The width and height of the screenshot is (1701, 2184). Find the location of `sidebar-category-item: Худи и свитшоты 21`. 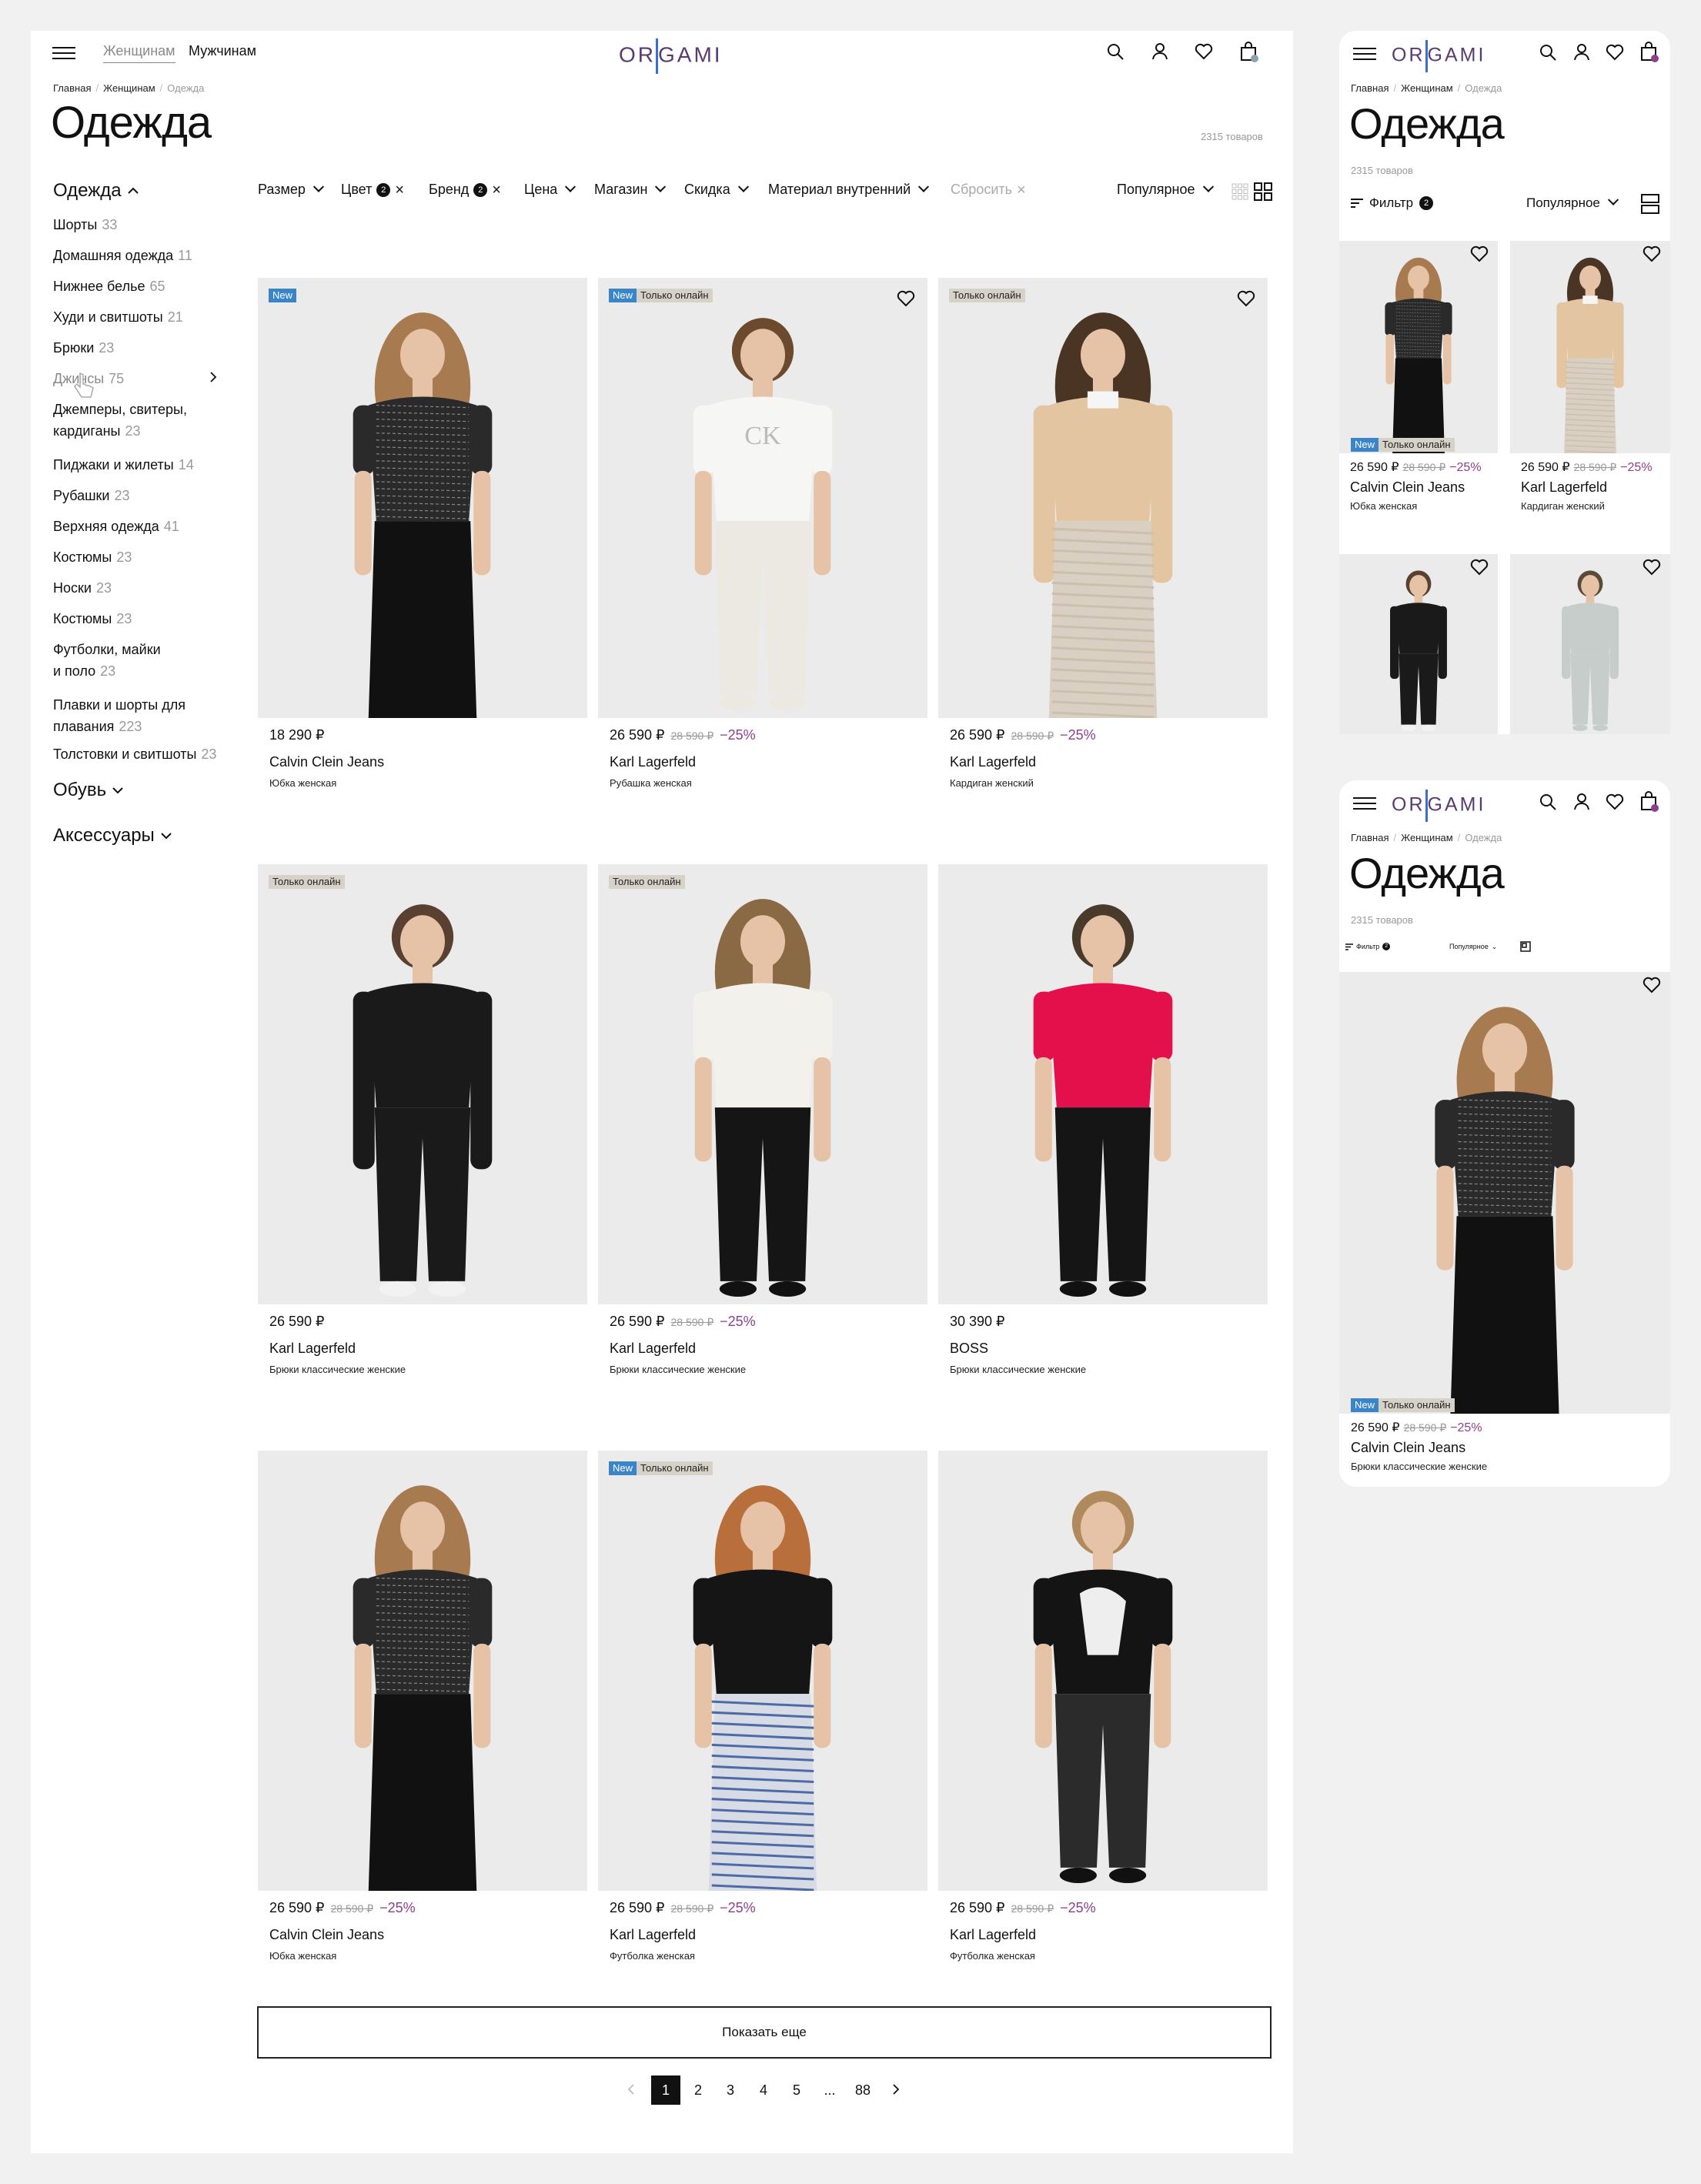

sidebar-category-item: Худи и свитшоты 21 is located at coordinates (118, 317).